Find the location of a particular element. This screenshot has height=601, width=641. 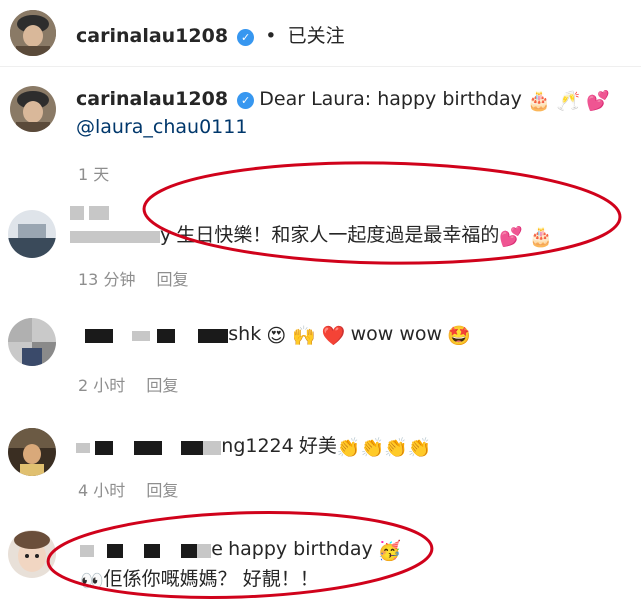

caption-avatar is located at coordinates (33, 109).